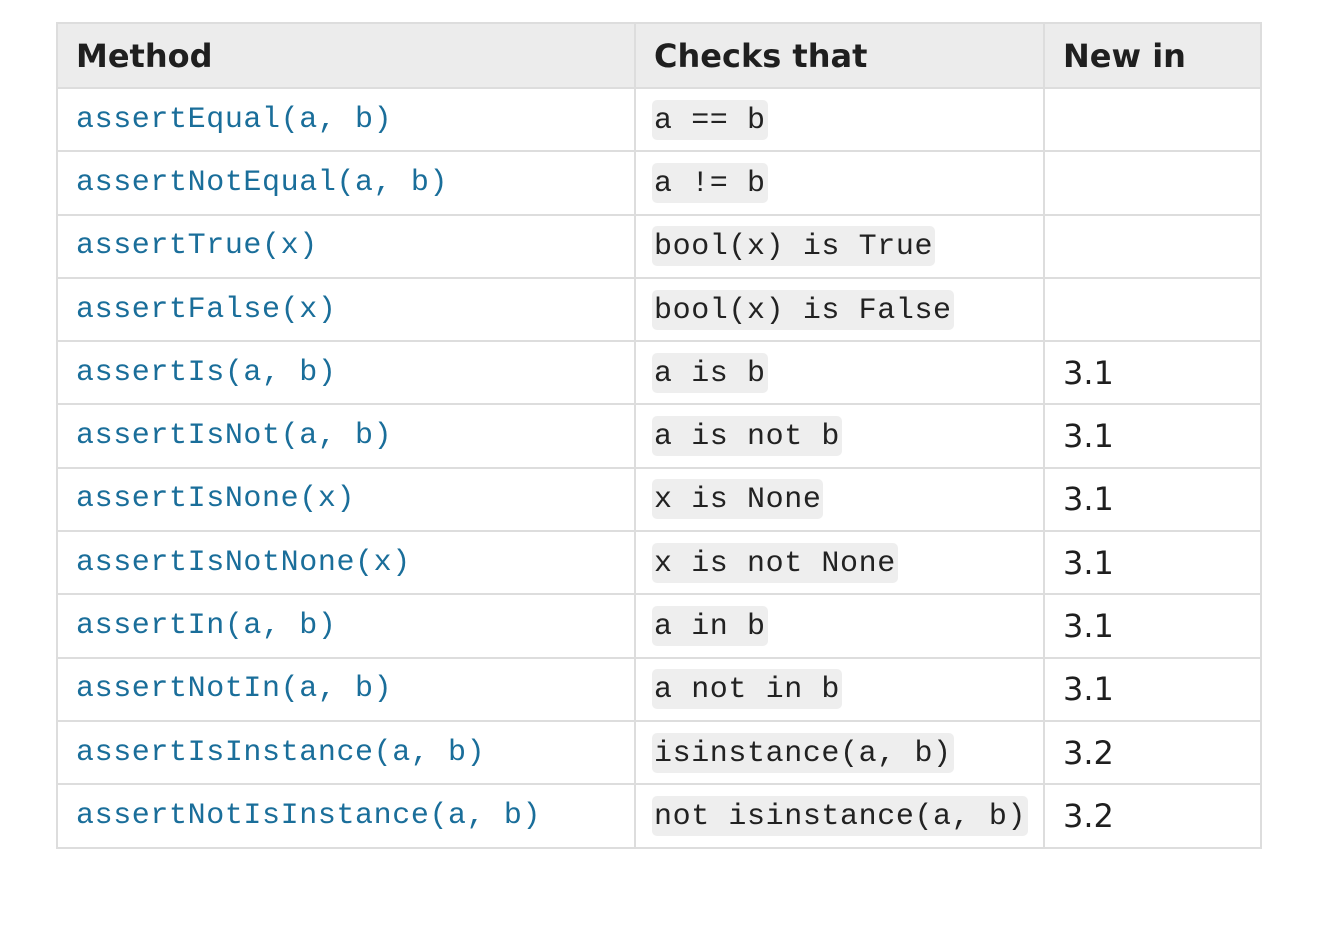  Describe the element at coordinates (206, 310) in the screenshot. I see `method-link: assertFalse(x)` at that location.